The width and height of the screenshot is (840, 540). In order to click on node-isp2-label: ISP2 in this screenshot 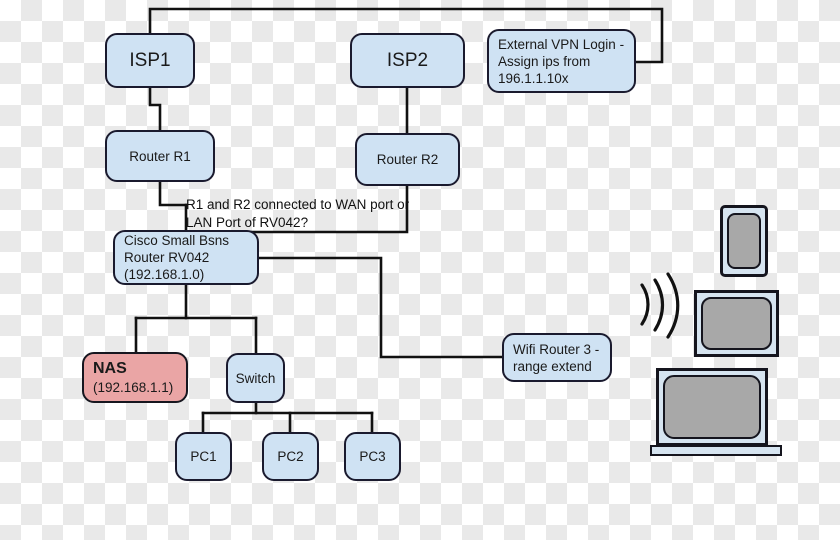, I will do `click(407, 60)`.